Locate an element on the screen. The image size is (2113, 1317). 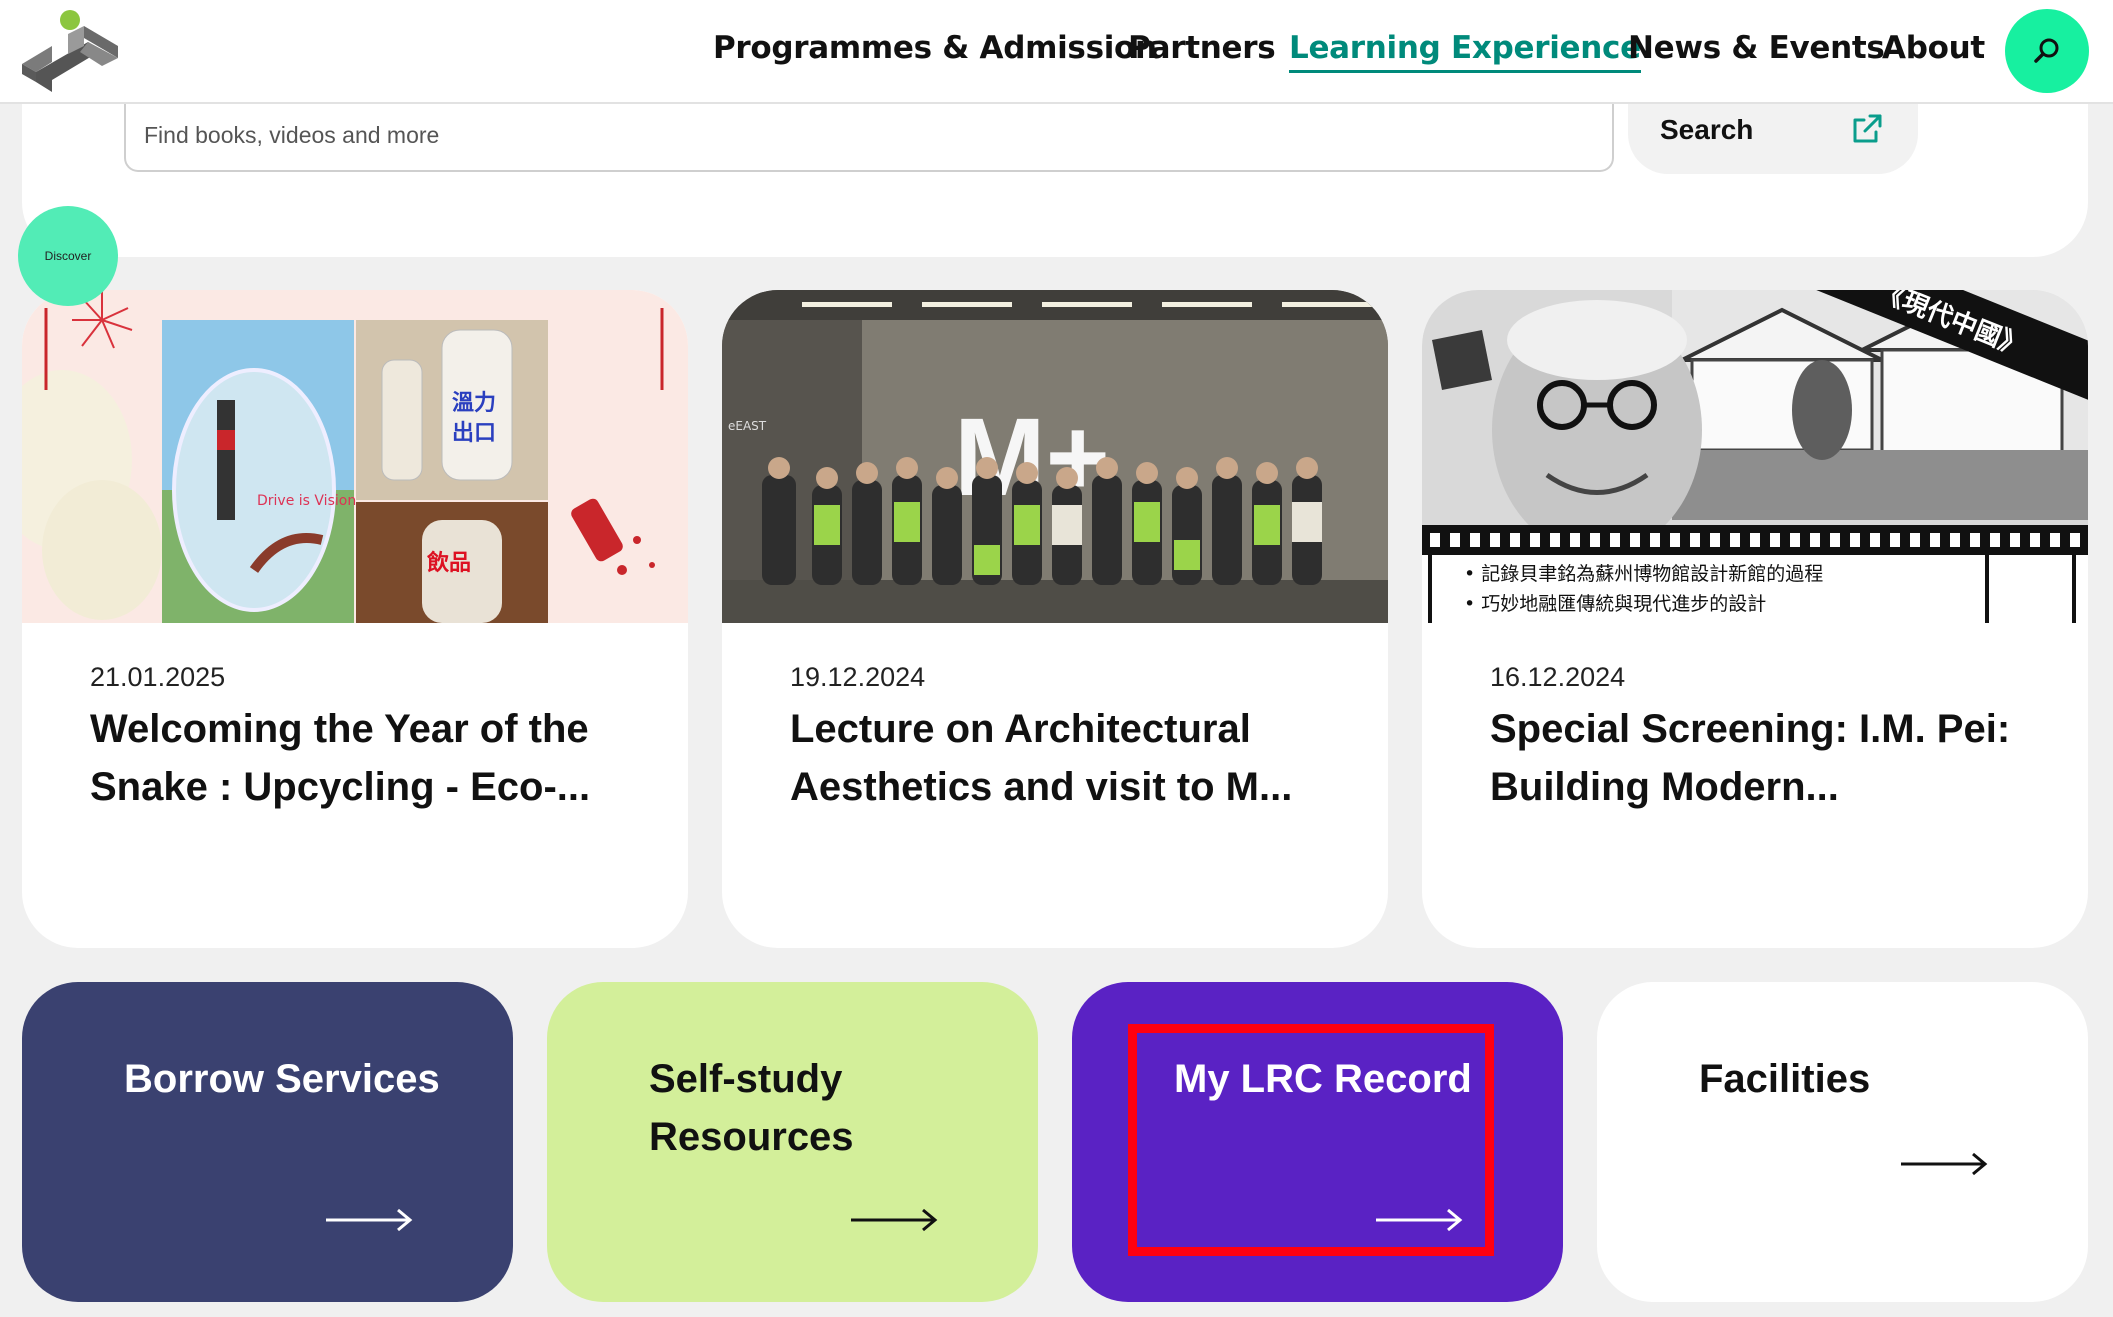
tile-label: My LRC Record is located at coordinates (1323, 1079).